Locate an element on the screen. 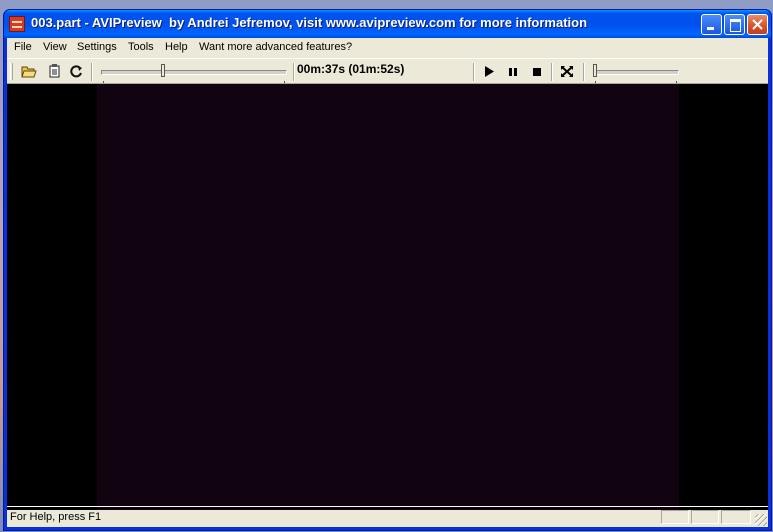 Image resolution: width=773 pixels, height=532 pixels. play-icon is located at coordinates (489, 71).